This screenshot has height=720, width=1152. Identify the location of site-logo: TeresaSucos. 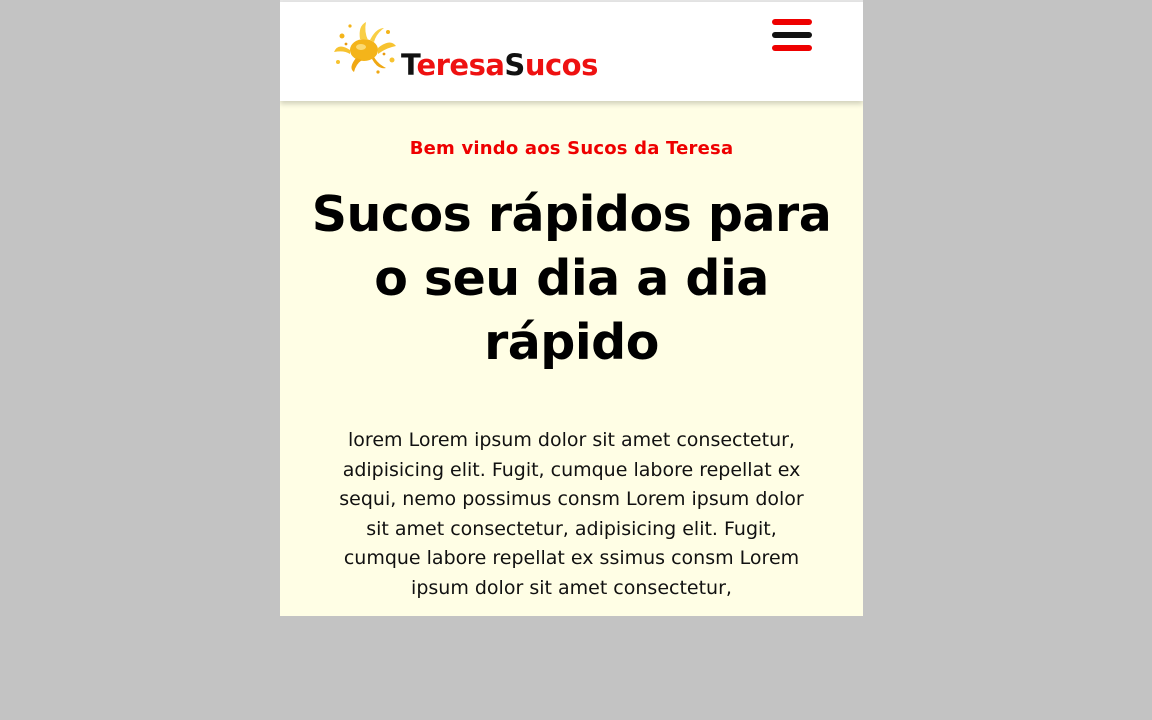
(490, 52).